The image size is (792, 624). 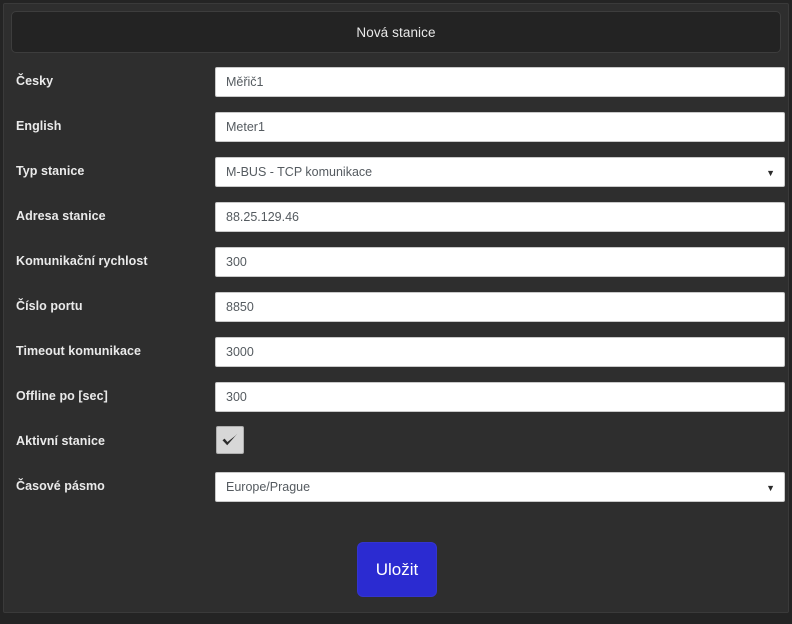 I want to click on form-row-station-type: Typ stanice M-BUS - TCP komunikace ▼, so click(x=397, y=174).